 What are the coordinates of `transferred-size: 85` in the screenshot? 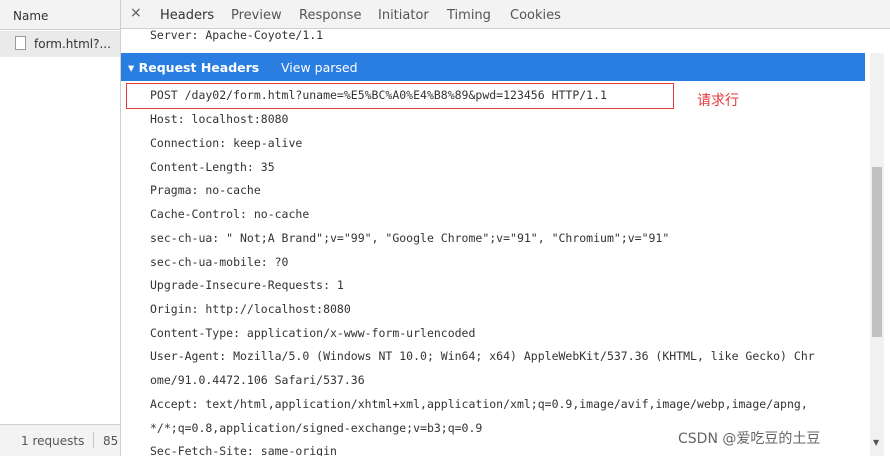 It's located at (111, 441).